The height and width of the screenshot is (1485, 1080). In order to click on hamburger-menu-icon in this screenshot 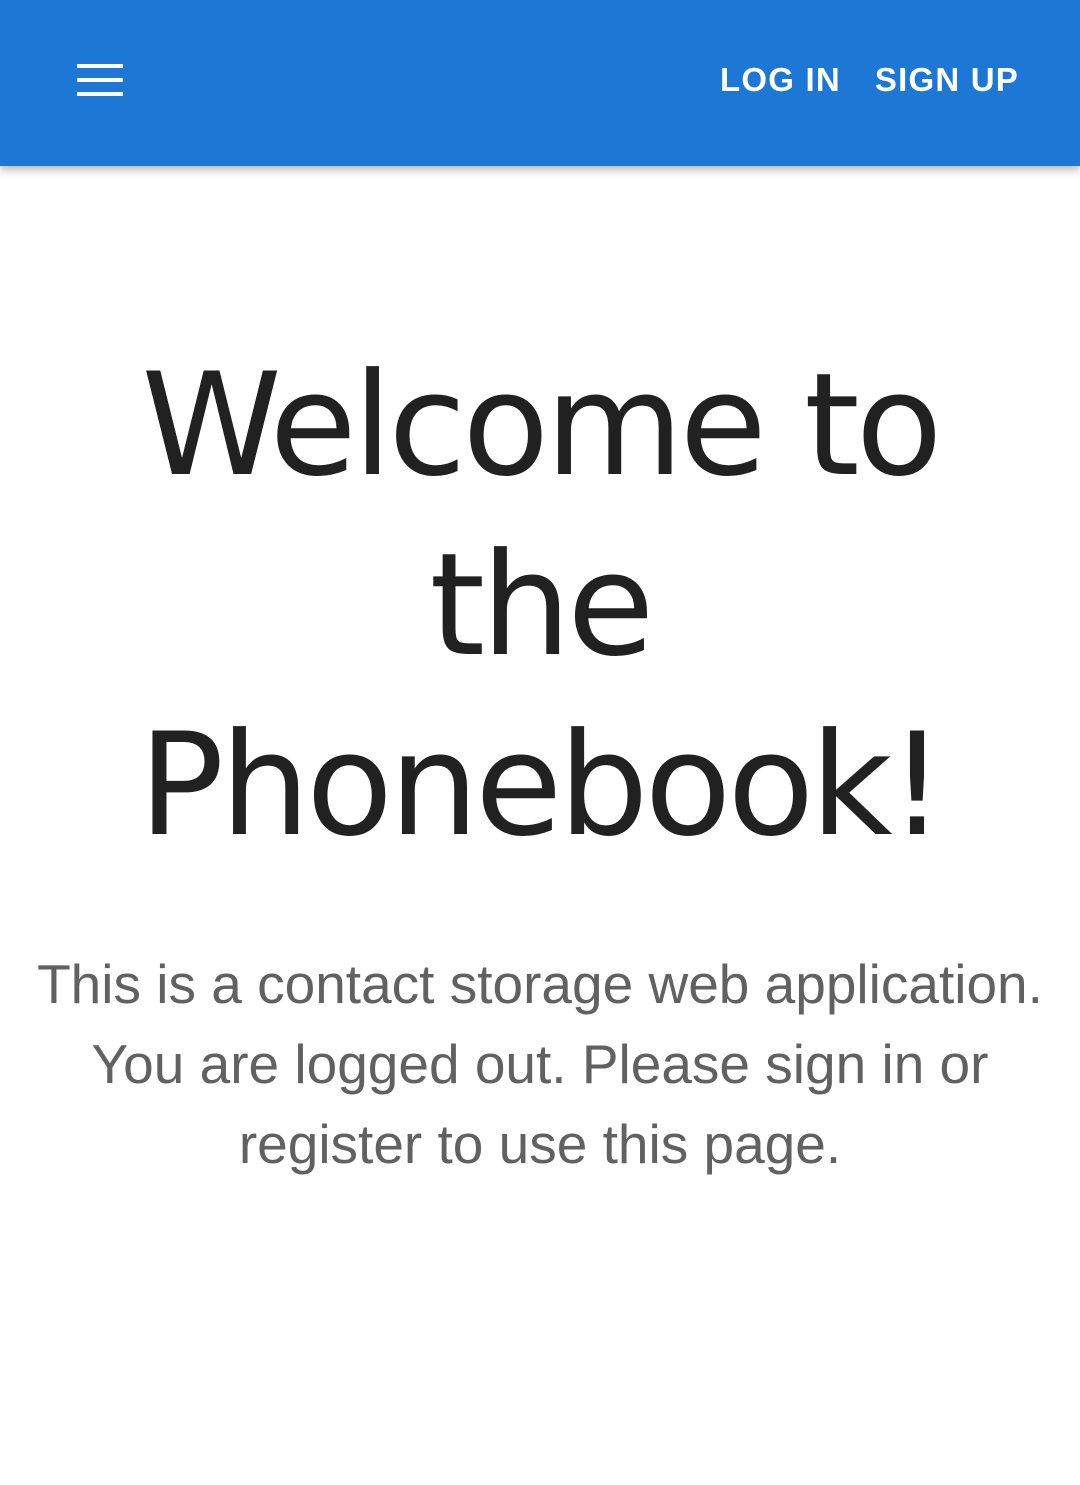, I will do `click(100, 80)`.